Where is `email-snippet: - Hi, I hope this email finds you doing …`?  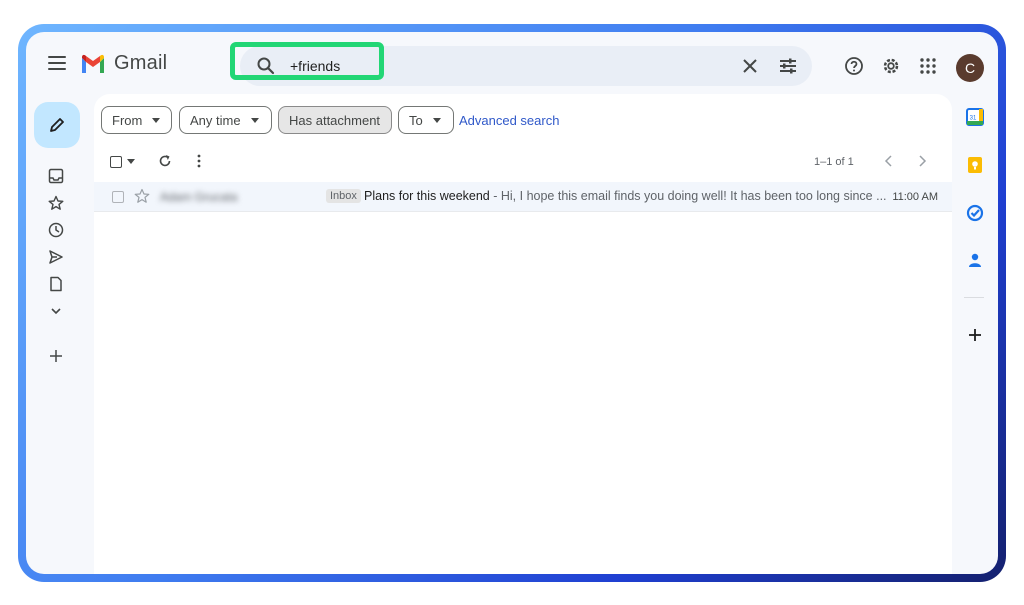
email-snippet: - Hi, I hope this email finds you doing … is located at coordinates (688, 196).